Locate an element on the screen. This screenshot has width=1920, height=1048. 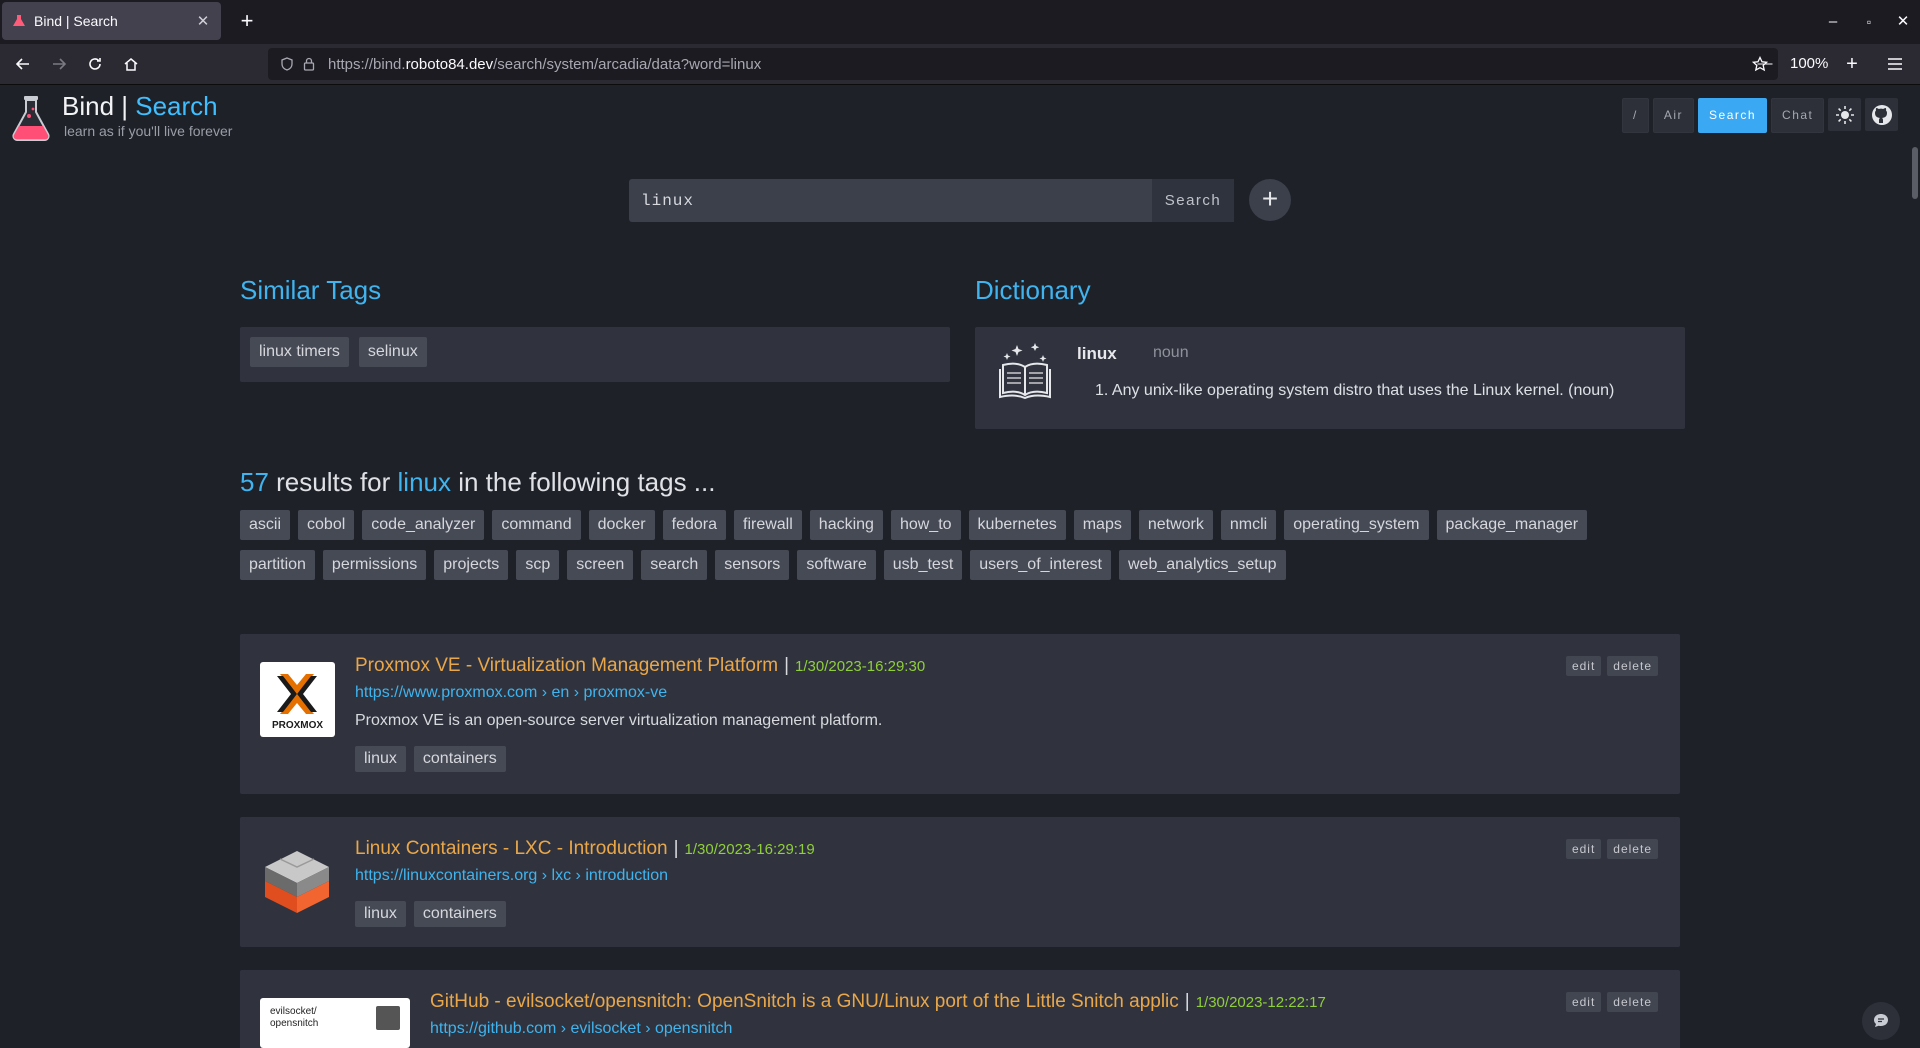
flask-favicon-icon is located at coordinates (19, 20).